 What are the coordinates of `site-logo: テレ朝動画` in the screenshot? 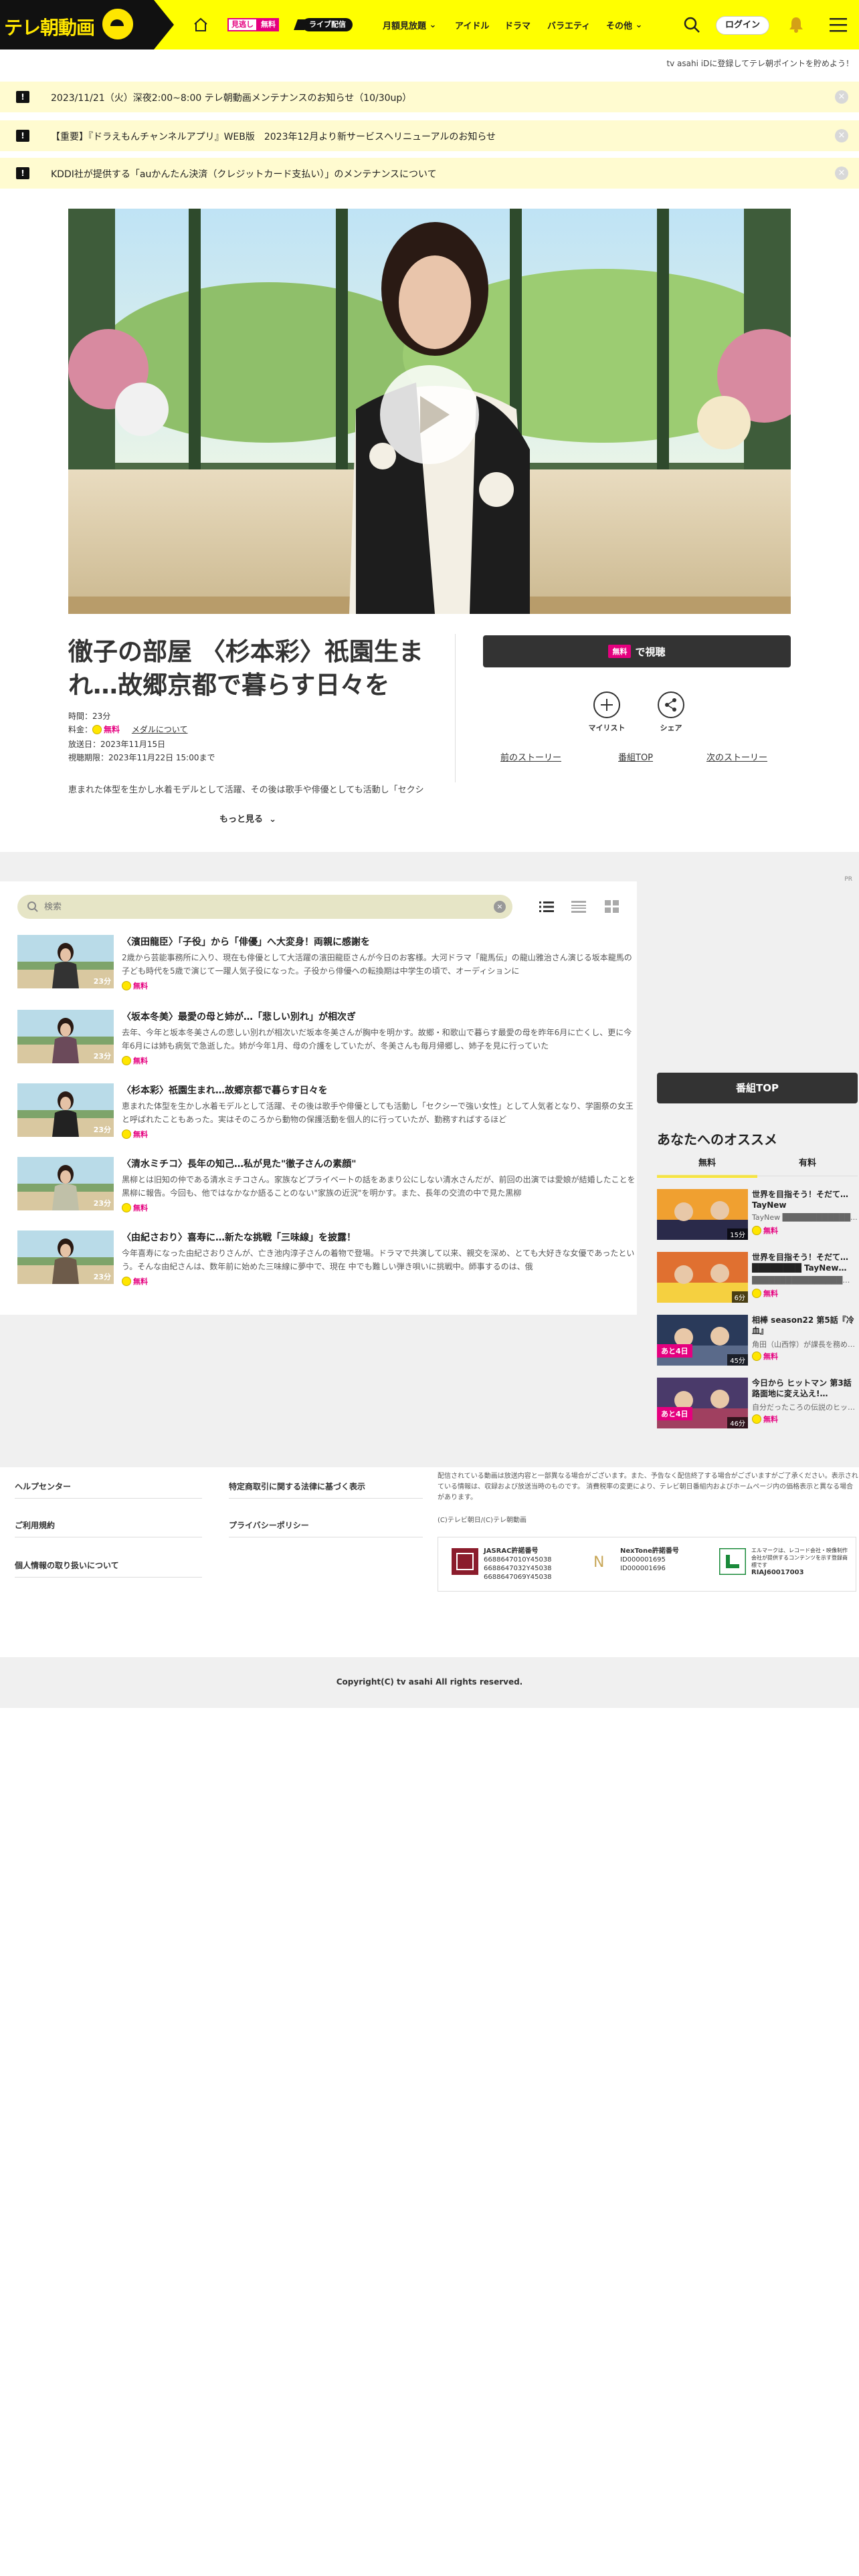 It's located at (87, 24).